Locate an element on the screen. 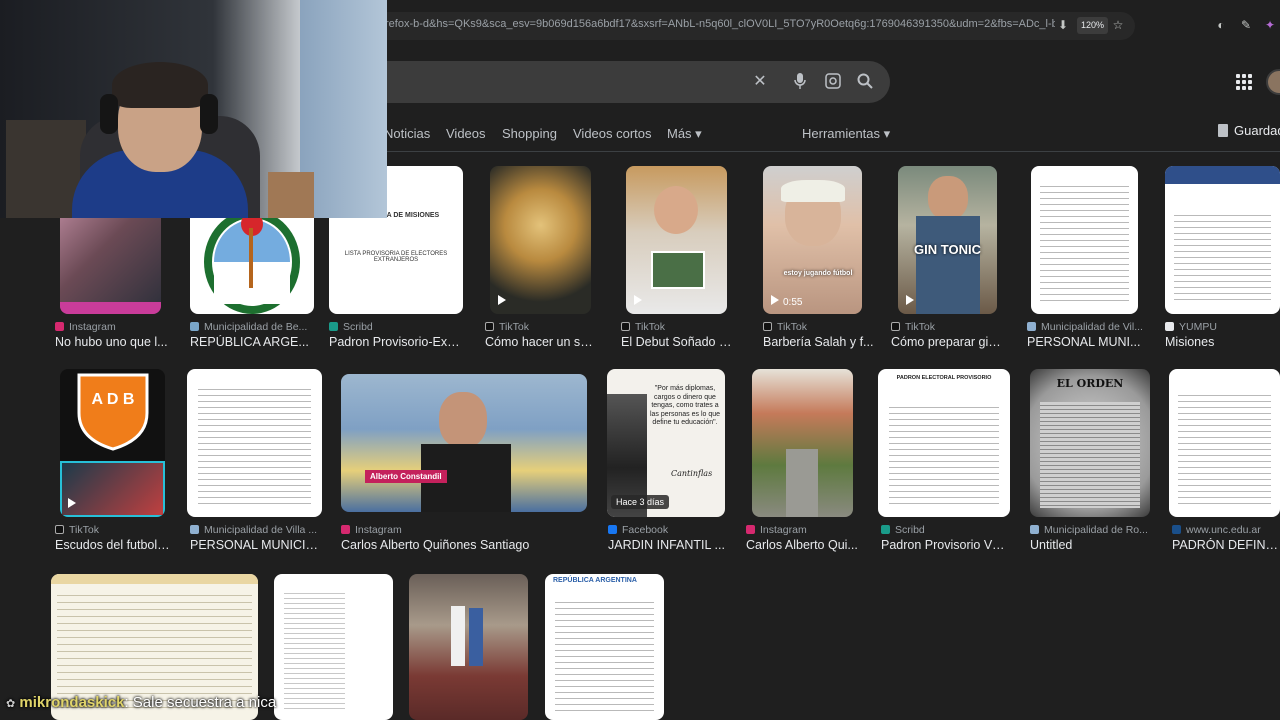 The image size is (1280, 720). video-duration: 0:55 is located at coordinates (793, 302).